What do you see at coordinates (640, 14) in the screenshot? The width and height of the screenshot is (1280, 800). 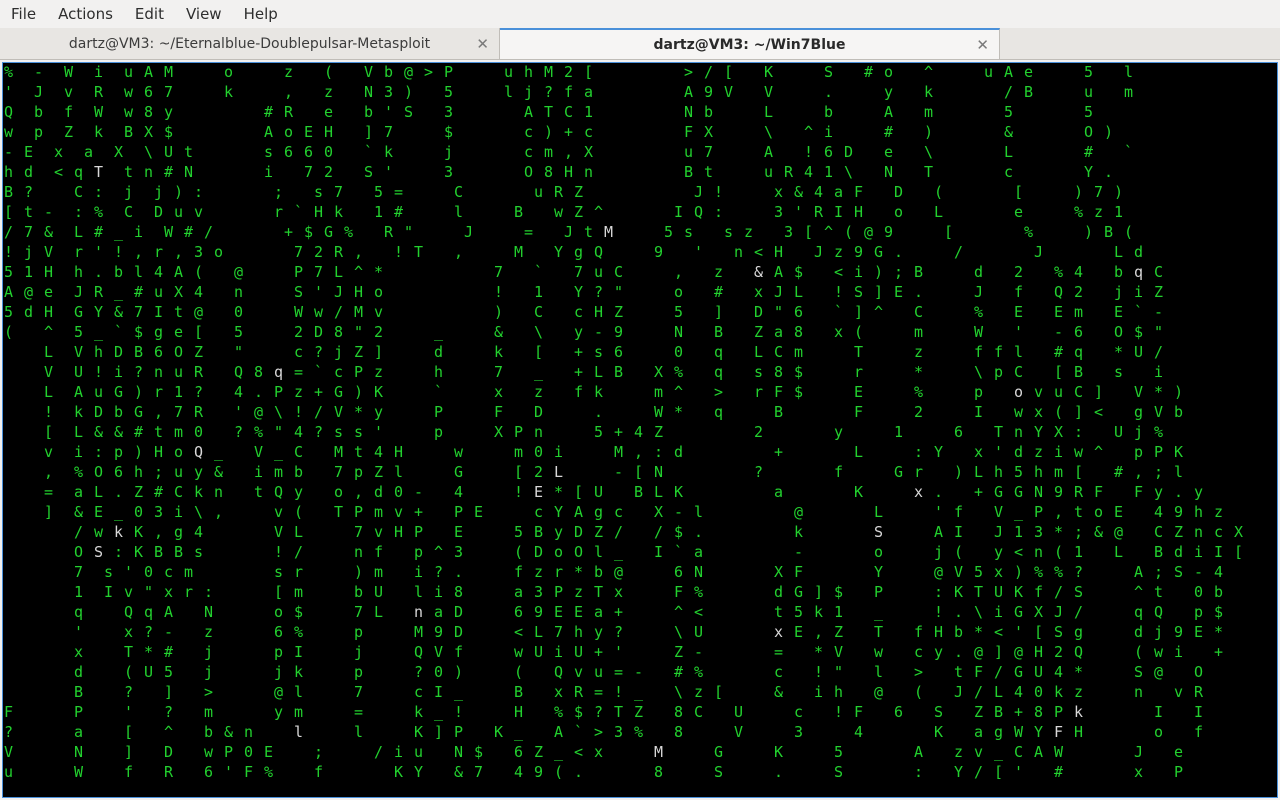 I see `menu-bar: File Actions Edit View Help` at bounding box center [640, 14].